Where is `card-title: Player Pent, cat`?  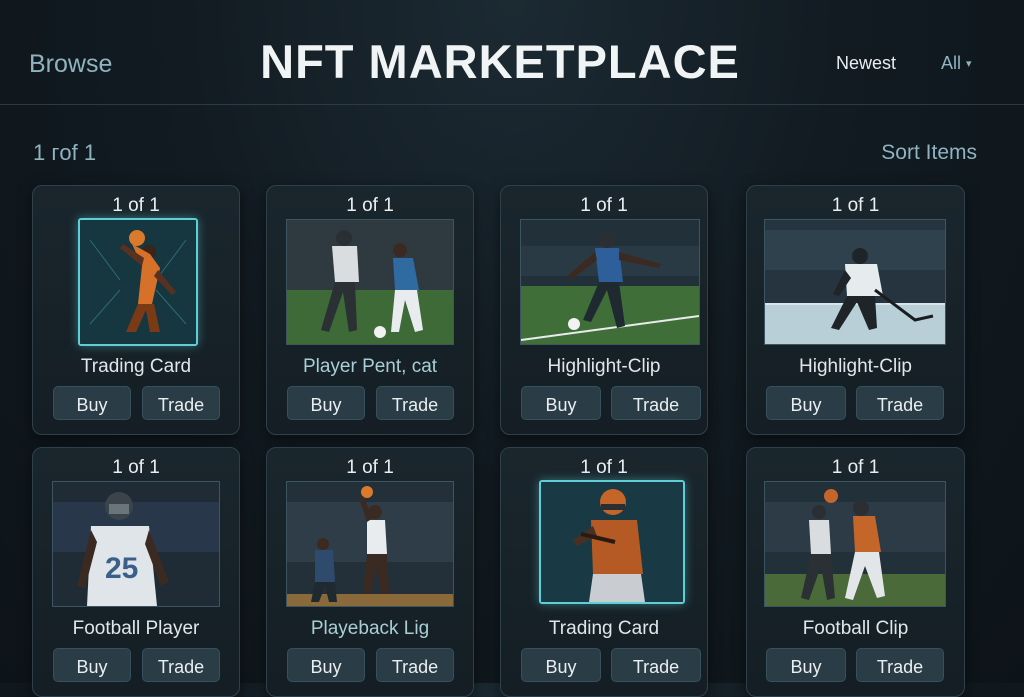
card-title: Player Pent, cat is located at coordinates (370, 366).